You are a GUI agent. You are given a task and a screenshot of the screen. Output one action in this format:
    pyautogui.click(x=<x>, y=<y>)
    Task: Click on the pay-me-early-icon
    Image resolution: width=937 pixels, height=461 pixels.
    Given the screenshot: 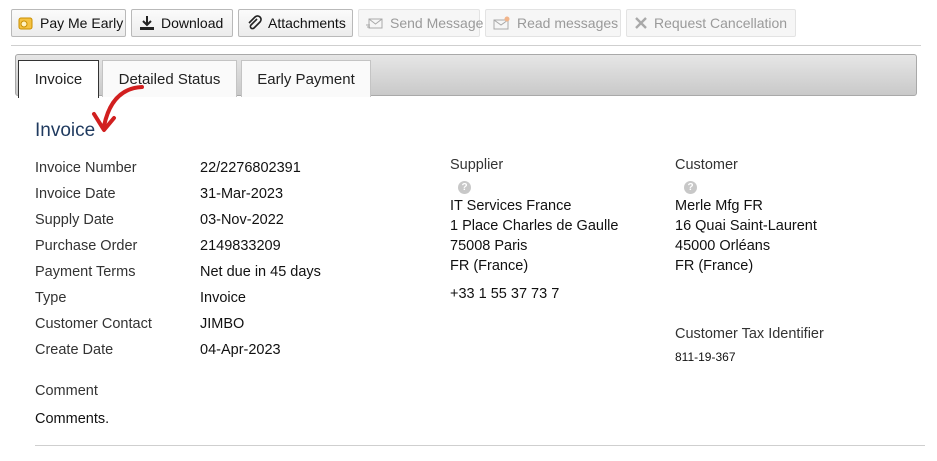 What is the action you would take?
    pyautogui.click(x=26, y=23)
    